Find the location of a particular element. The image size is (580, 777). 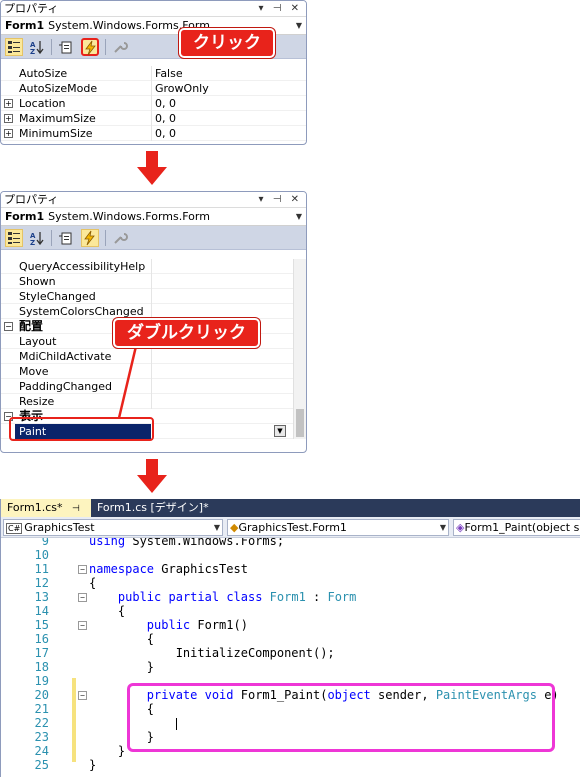

property-row: AutoSizeMode GrowOnly is located at coordinates (153, 88).